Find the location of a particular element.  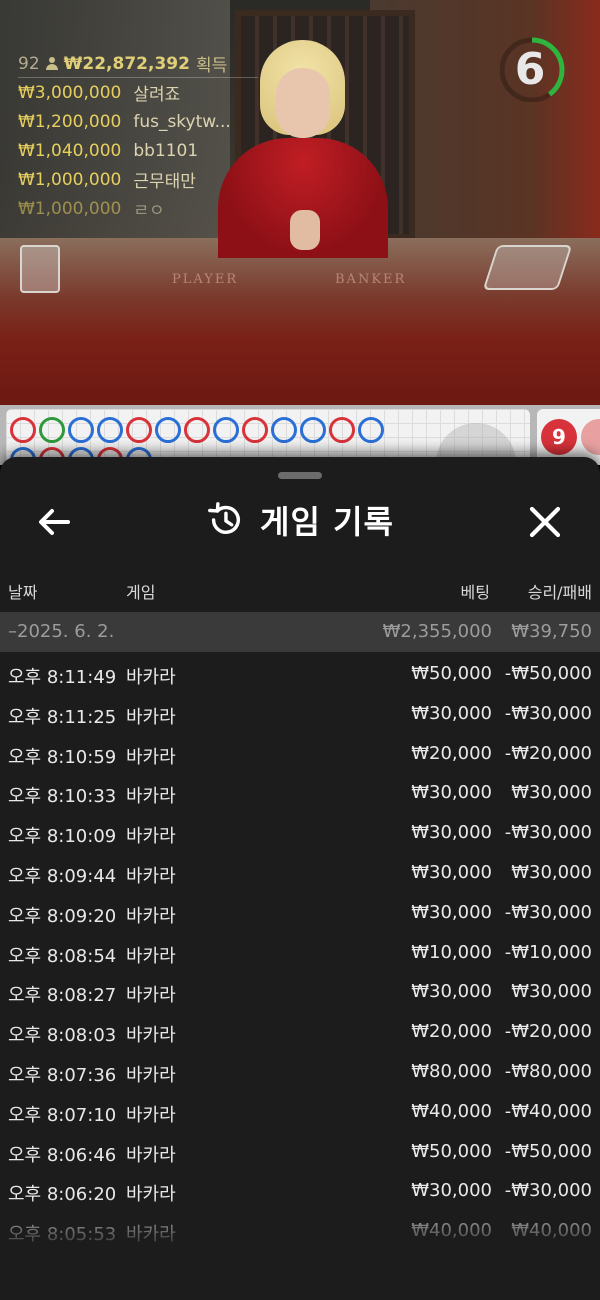

winner-item: ₩3,000,000 살려죠 is located at coordinates (138, 92).